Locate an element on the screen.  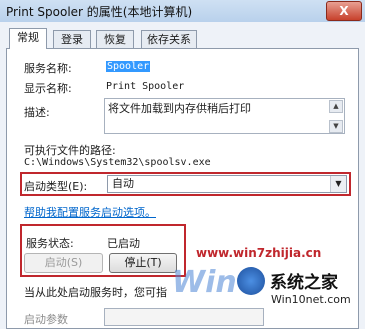
description-textbox: 将文件加载到内存供稍后打印 ▲ ▼ is located at coordinates (224, 116).